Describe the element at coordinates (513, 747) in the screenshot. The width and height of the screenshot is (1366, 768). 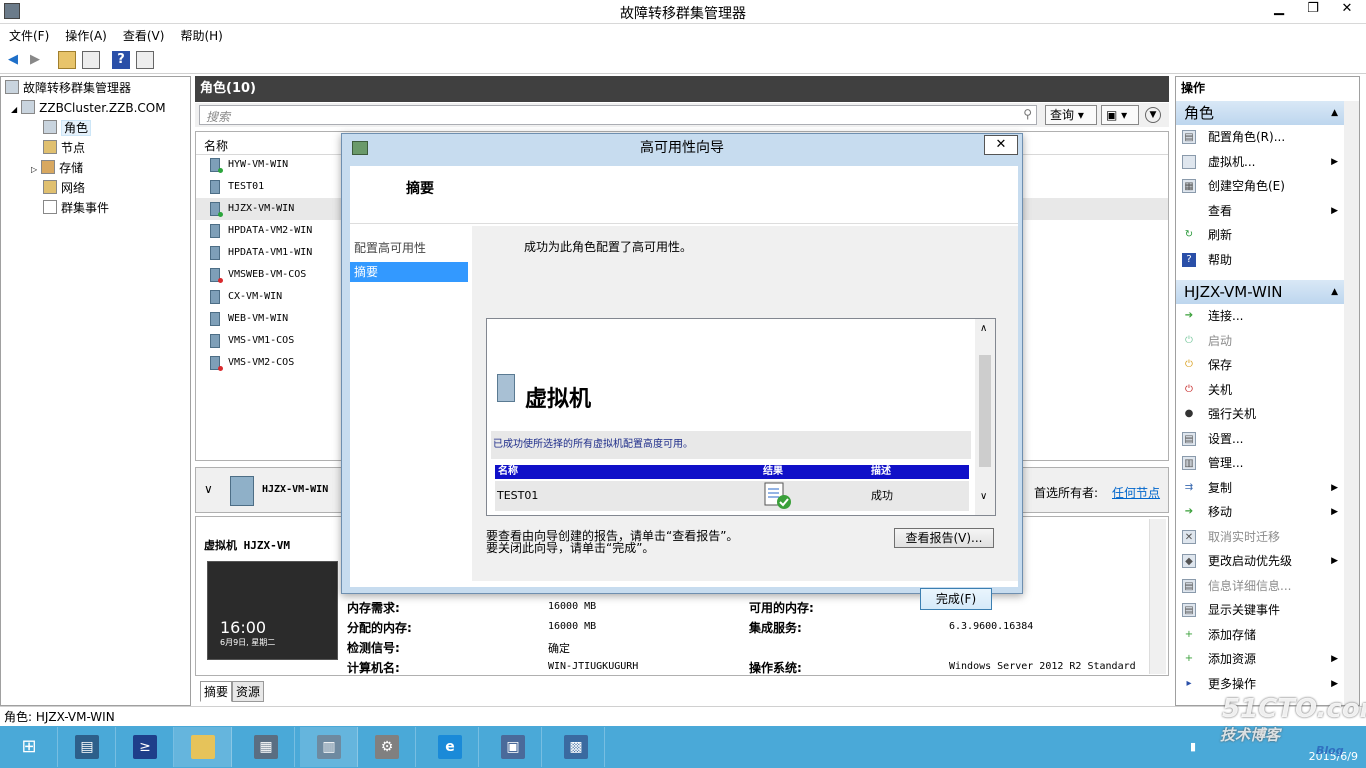
I see `taskbar-remote-desktop: ▣` at that location.